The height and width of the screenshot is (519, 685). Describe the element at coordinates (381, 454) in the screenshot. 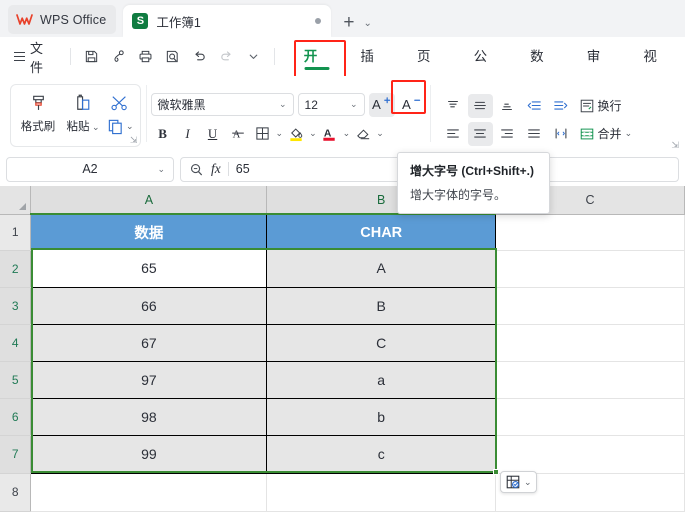

I see `cell-b7: c` at that location.